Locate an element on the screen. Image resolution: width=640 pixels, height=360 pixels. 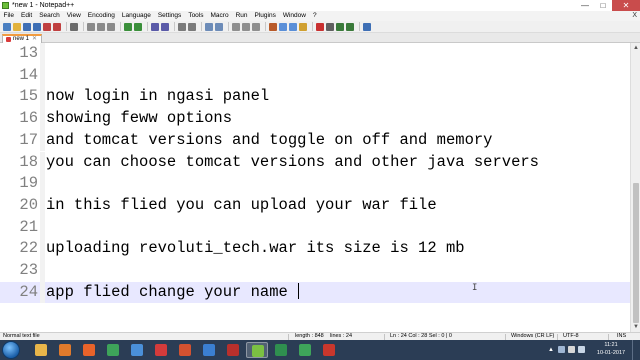
tray-expand-icon: ▲ is located at coordinates (551, 350).